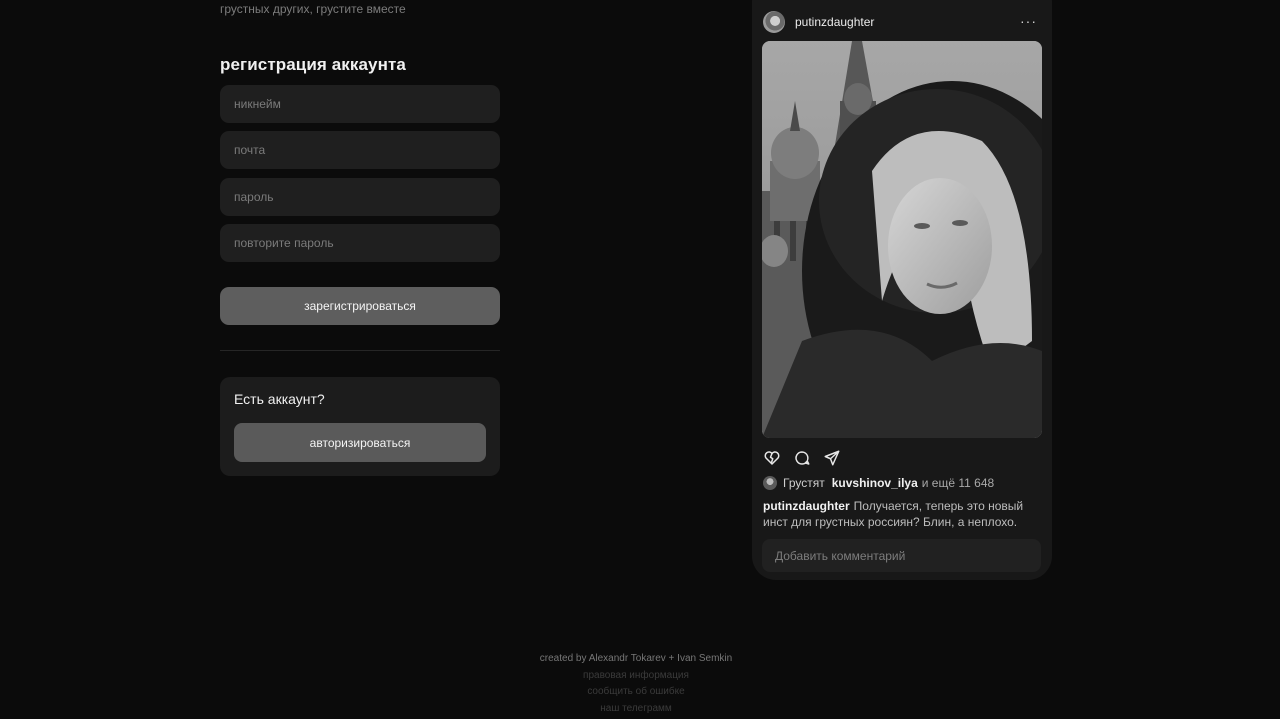 The image size is (1280, 719). Describe the element at coordinates (636, 692) in the screenshot. I see `report-bug-link: сообщить об ошибке` at that location.